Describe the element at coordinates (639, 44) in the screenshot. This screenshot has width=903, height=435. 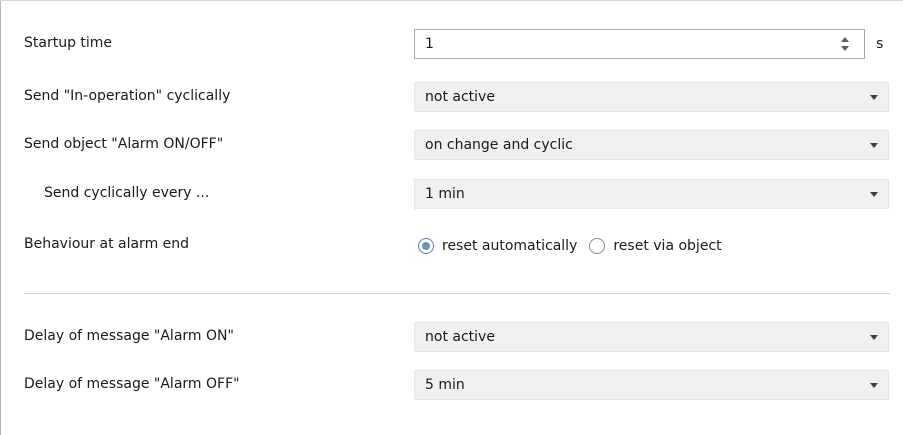
I see `startup-time-spinbox: 1` at that location.